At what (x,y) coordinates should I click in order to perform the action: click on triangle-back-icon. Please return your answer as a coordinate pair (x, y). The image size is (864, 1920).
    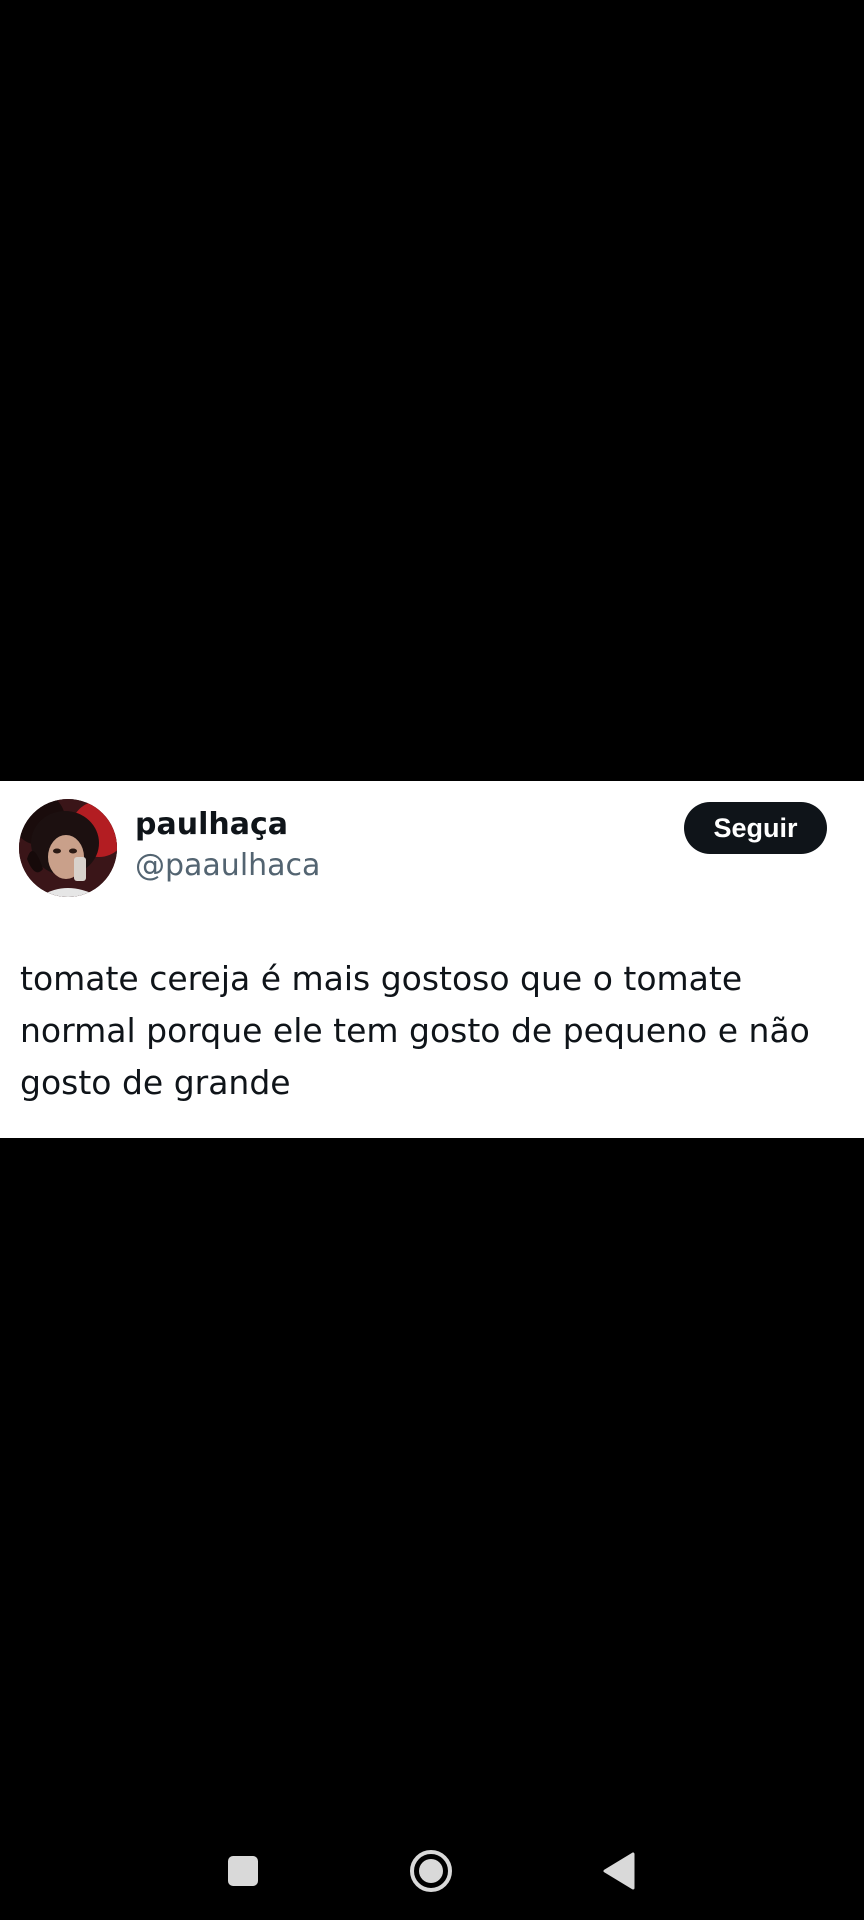
    Looking at the image, I should click on (619, 1871).